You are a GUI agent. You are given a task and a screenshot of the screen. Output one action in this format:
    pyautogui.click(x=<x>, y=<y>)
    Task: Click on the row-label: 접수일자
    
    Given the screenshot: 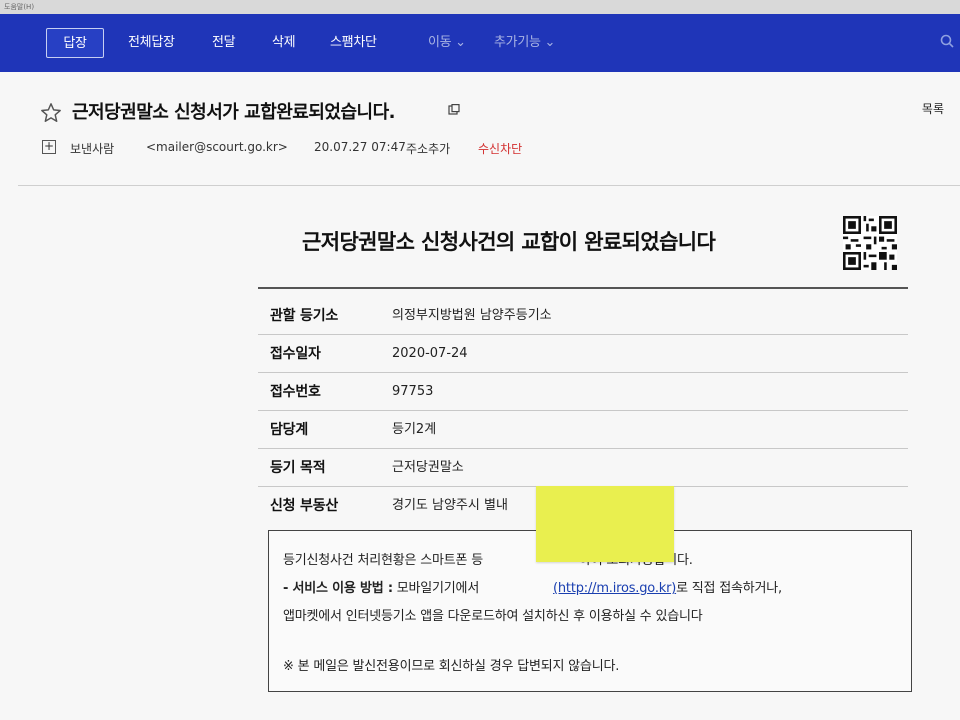 What is the action you would take?
    pyautogui.click(x=295, y=354)
    